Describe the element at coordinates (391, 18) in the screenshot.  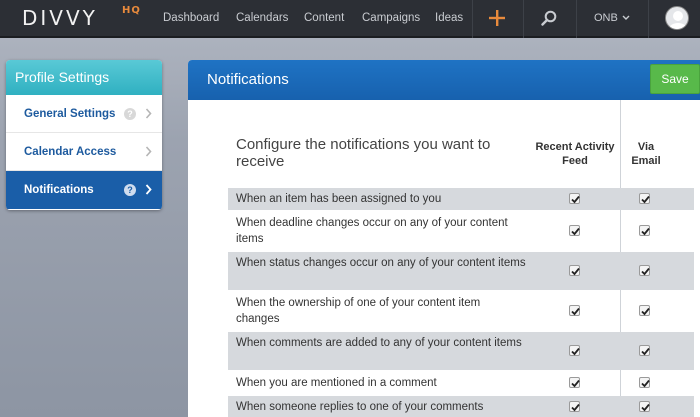
I see `nav-campaigns: Campaigns` at that location.